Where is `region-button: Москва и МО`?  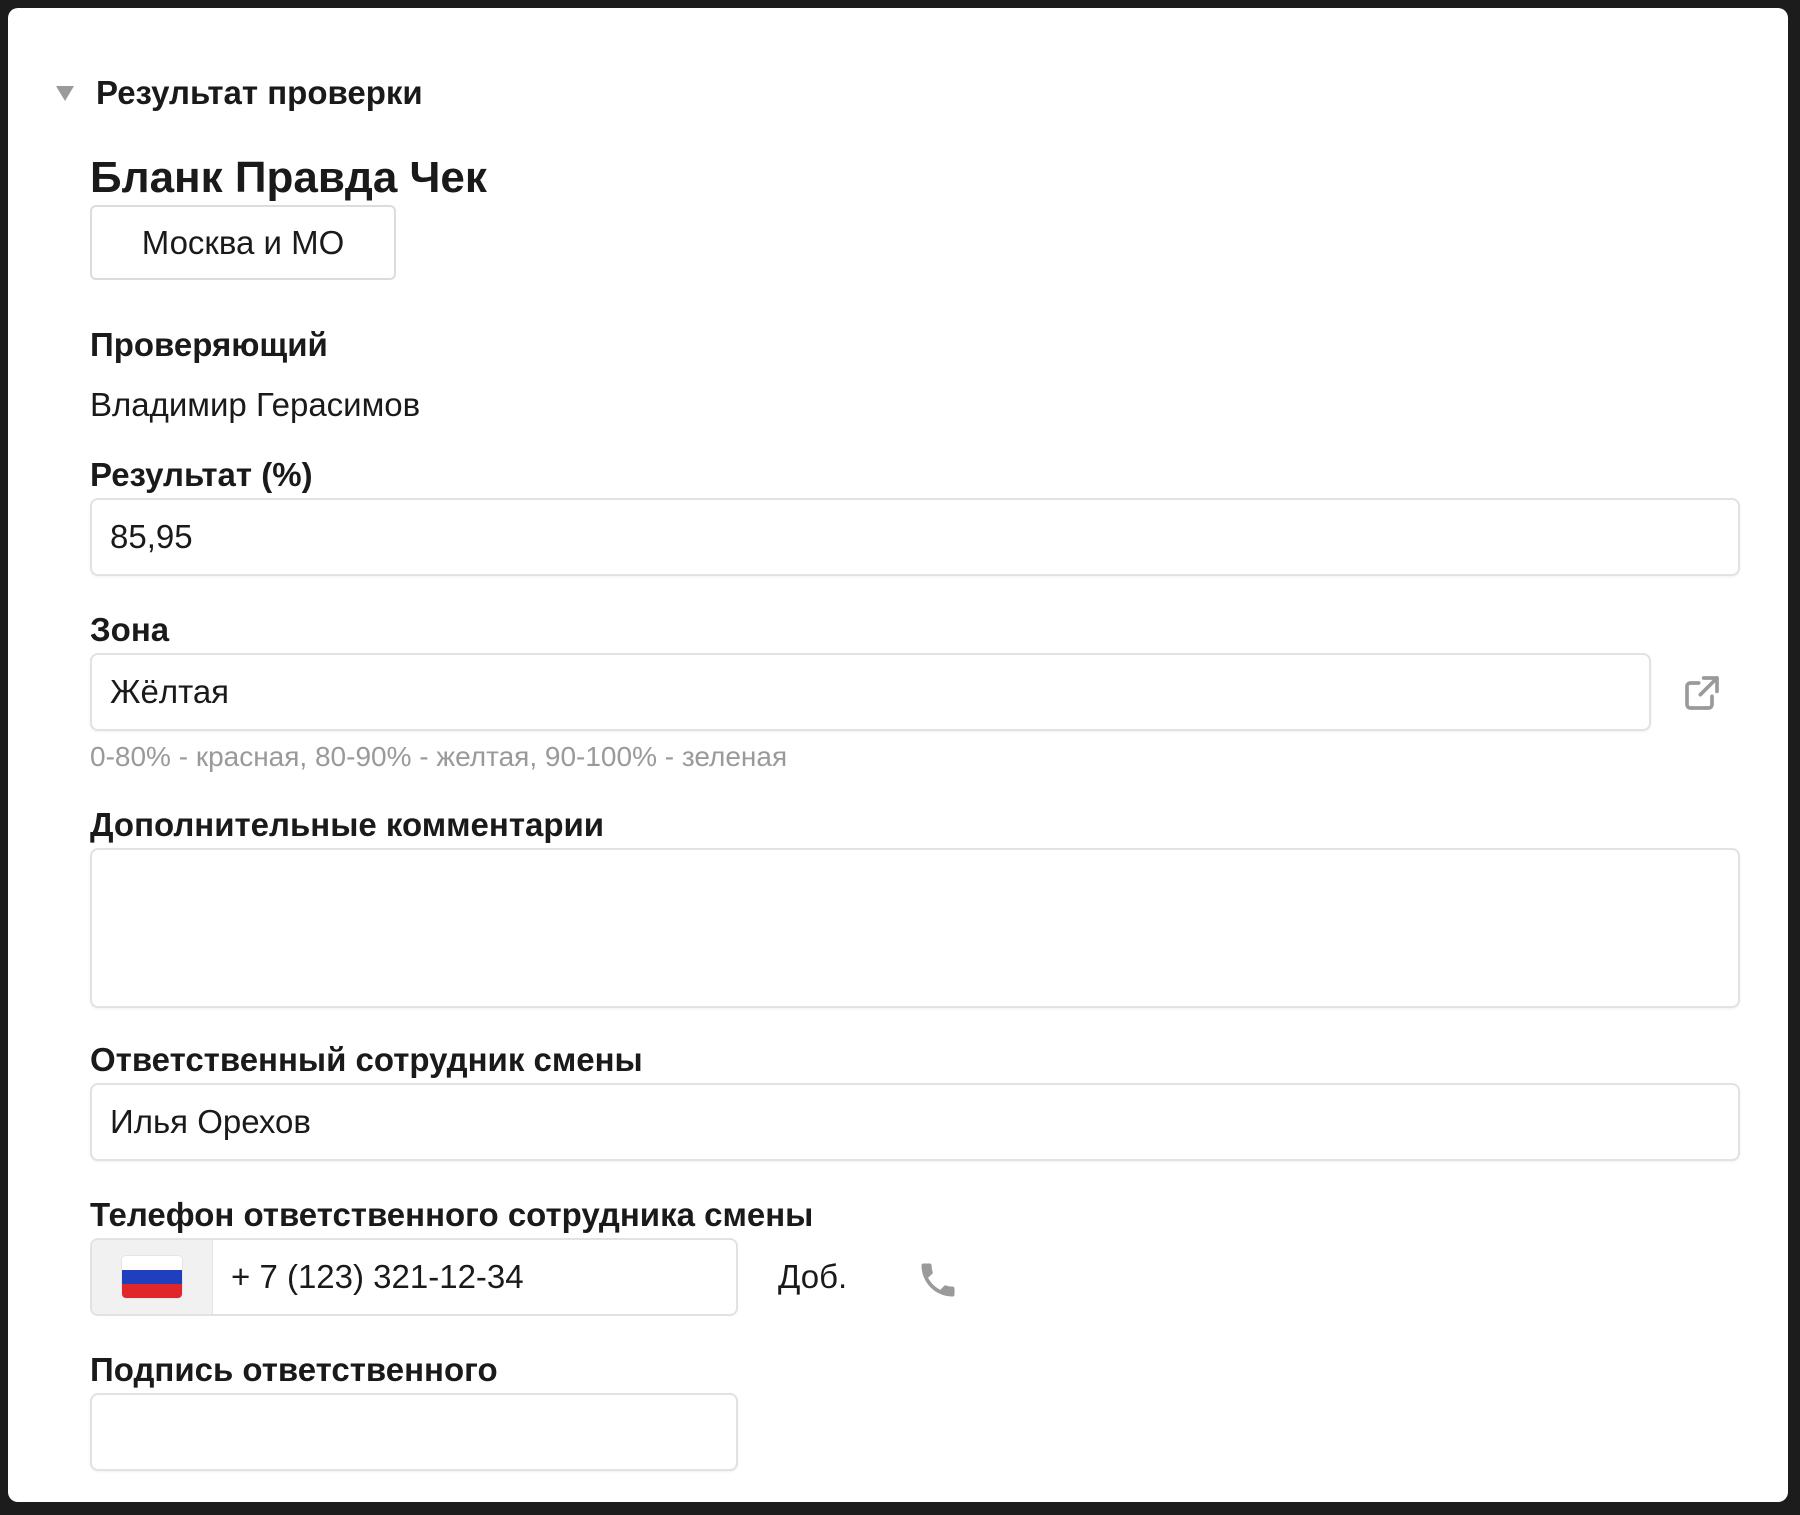
region-button: Москва и МО is located at coordinates (243, 242).